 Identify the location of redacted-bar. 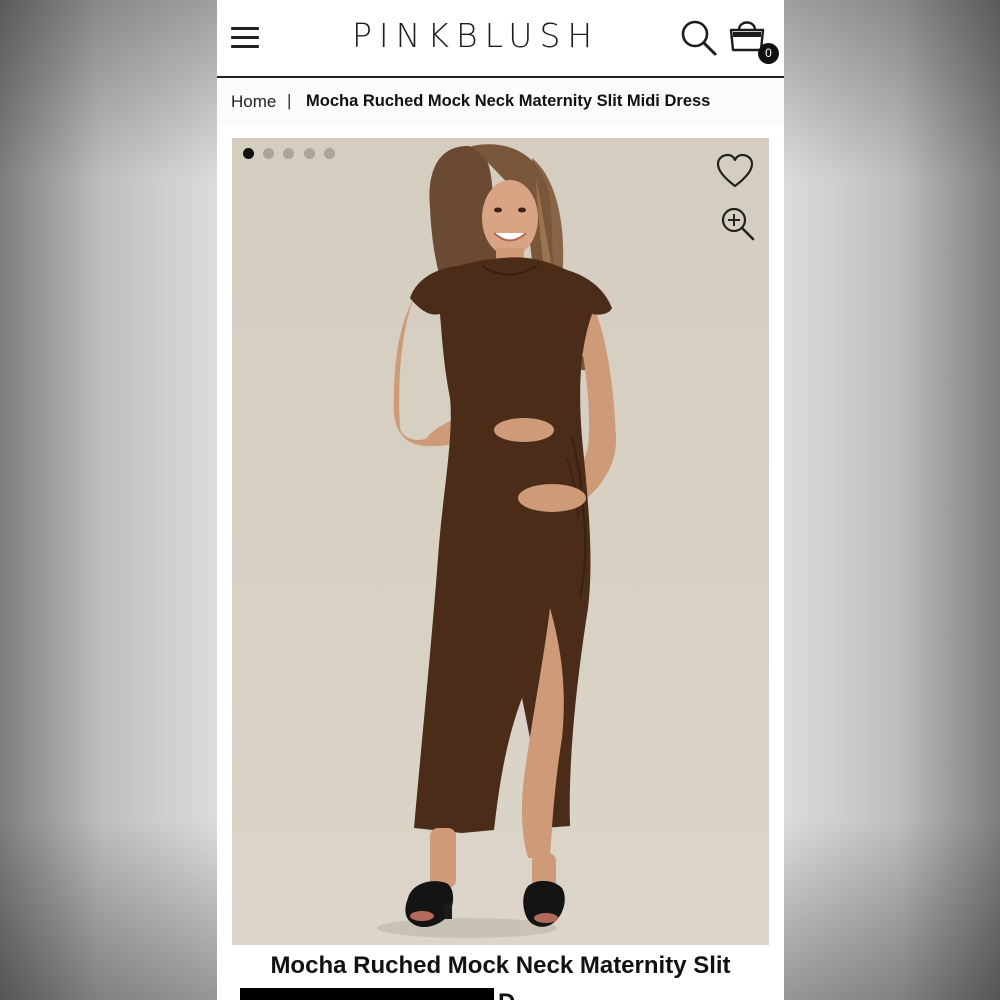
(367, 994).